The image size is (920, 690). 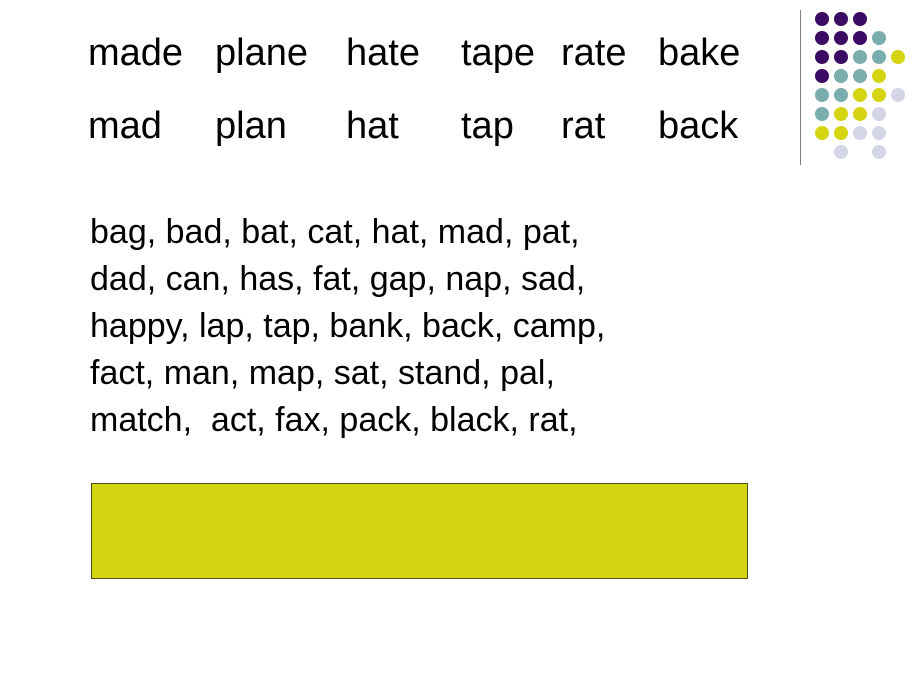 What do you see at coordinates (348, 326) in the screenshot?
I see `word-list-line: happy, lap, tap, bank, back, camp,` at bounding box center [348, 326].